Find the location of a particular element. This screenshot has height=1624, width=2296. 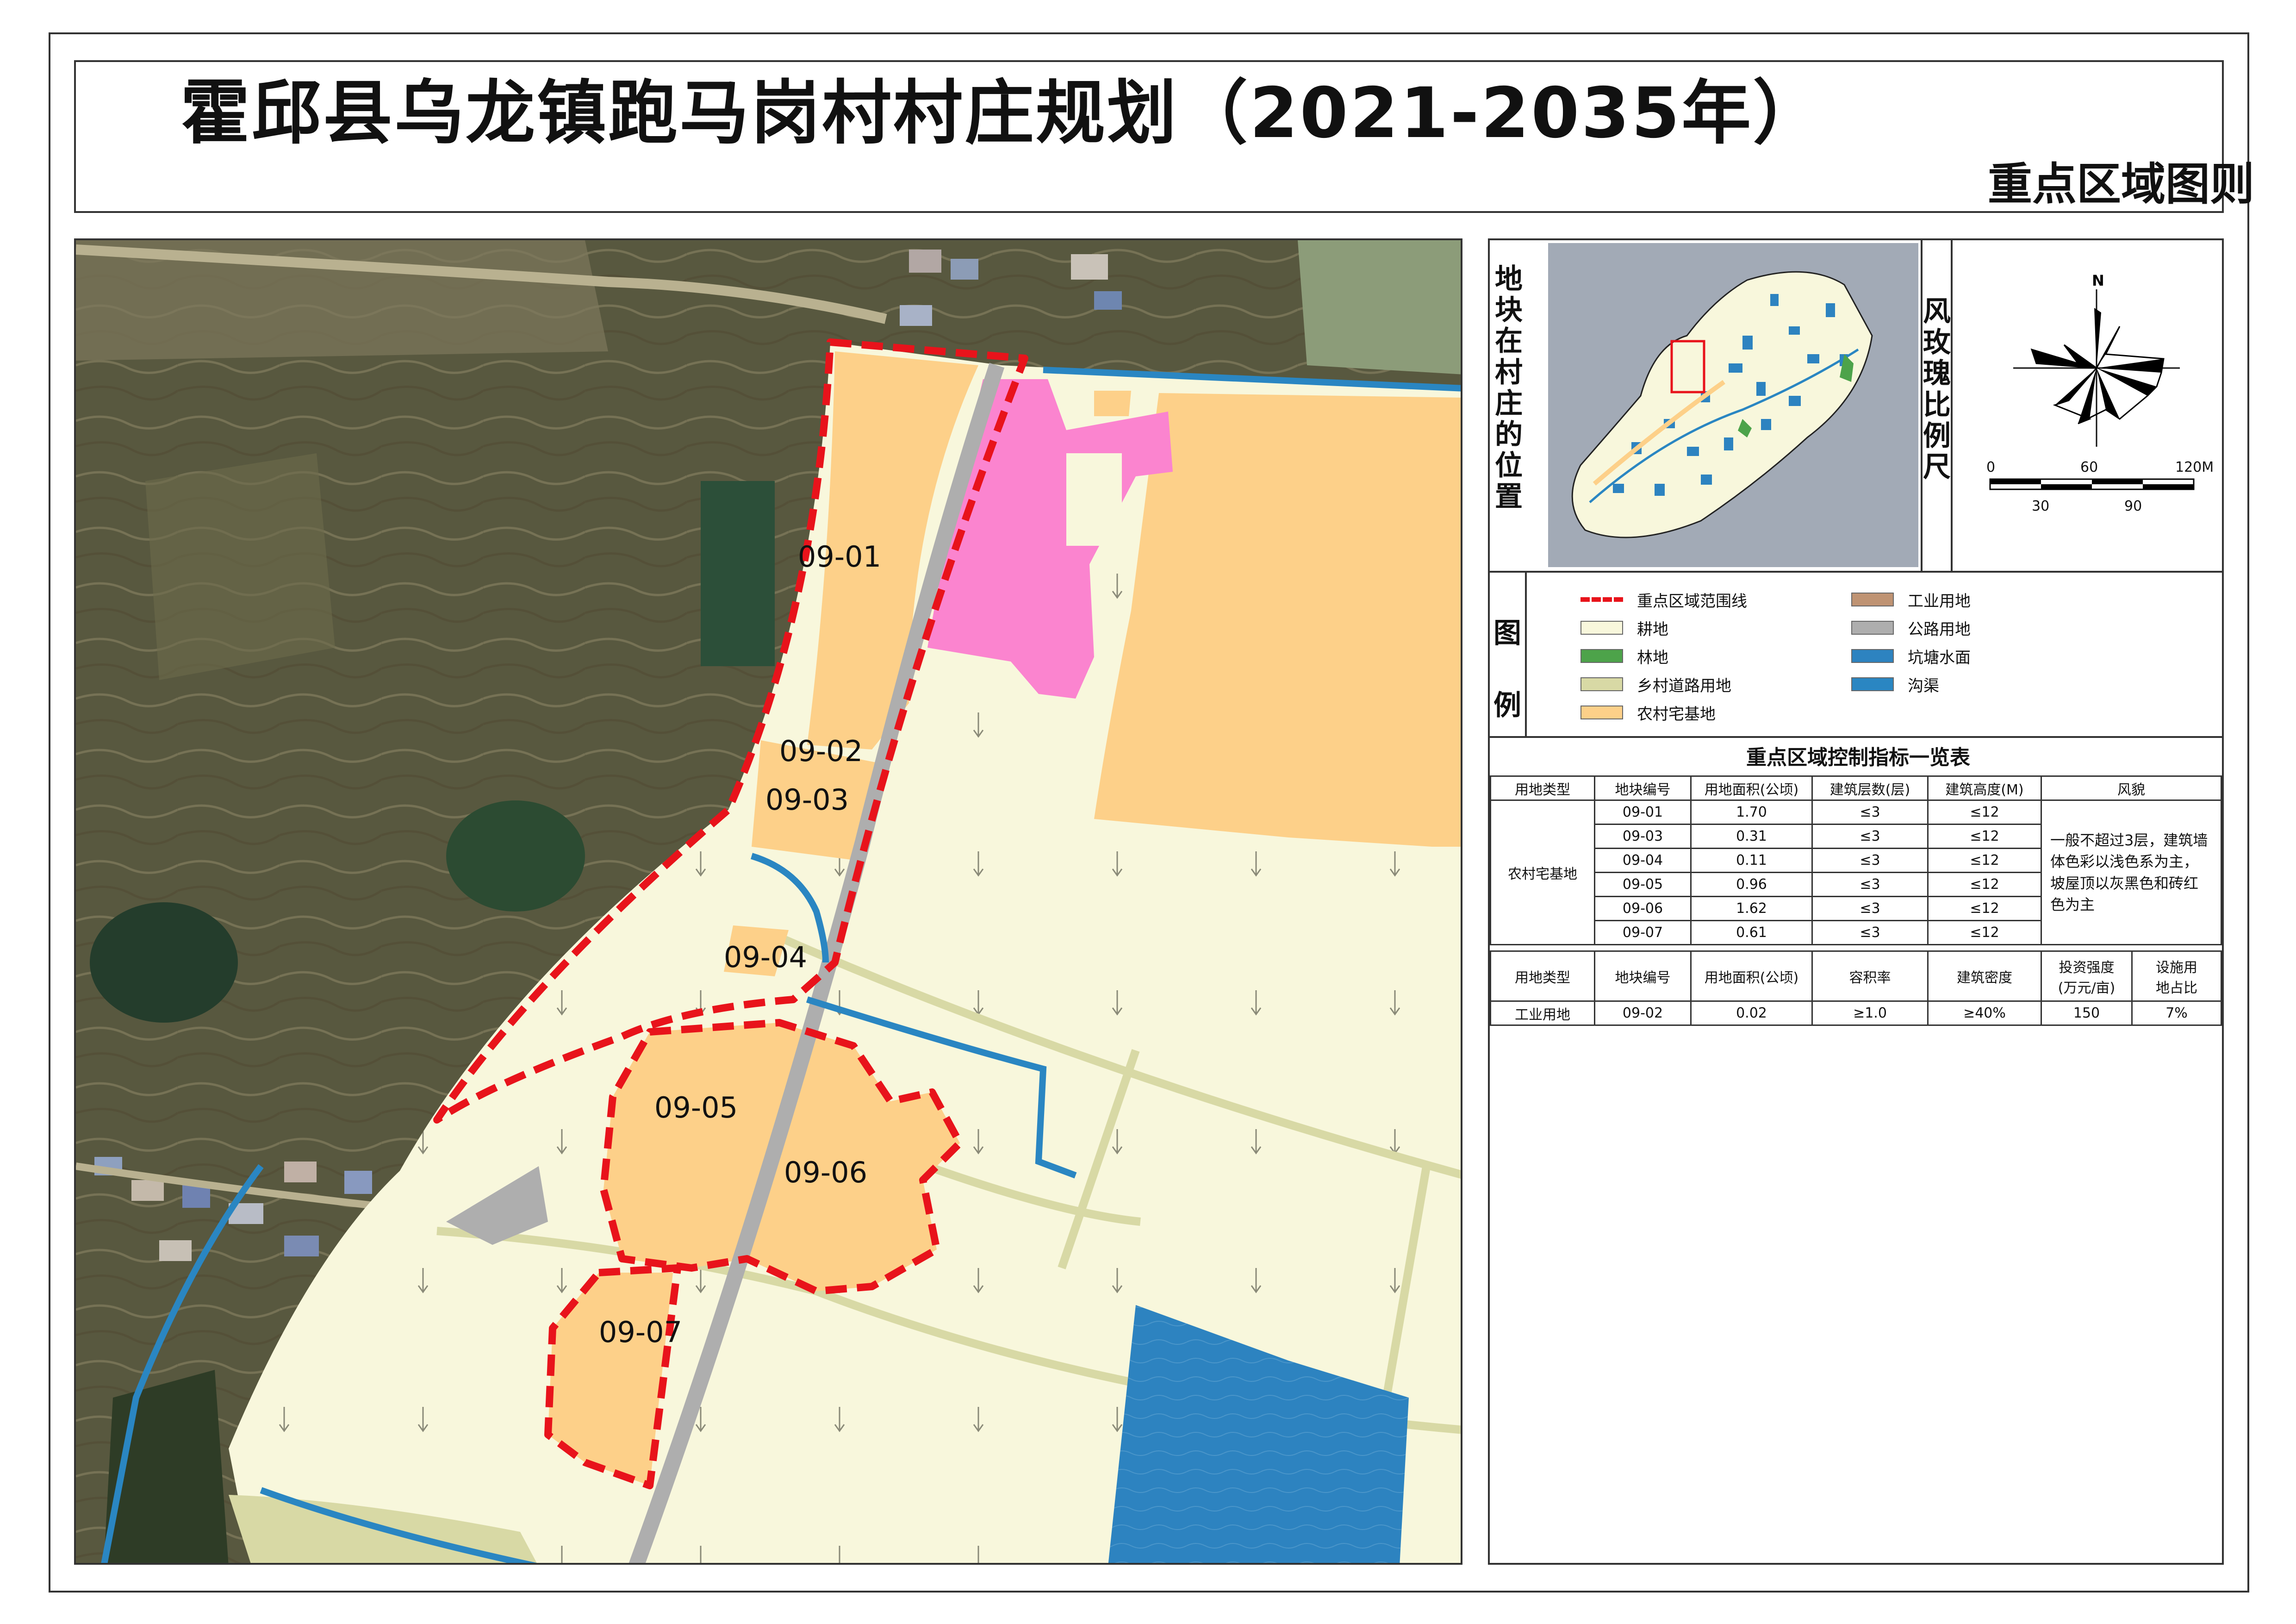

table-row: 工业用地 09-02 0.02 ≥1.0 ≥40% 150 7% is located at coordinates (1856, 1013).